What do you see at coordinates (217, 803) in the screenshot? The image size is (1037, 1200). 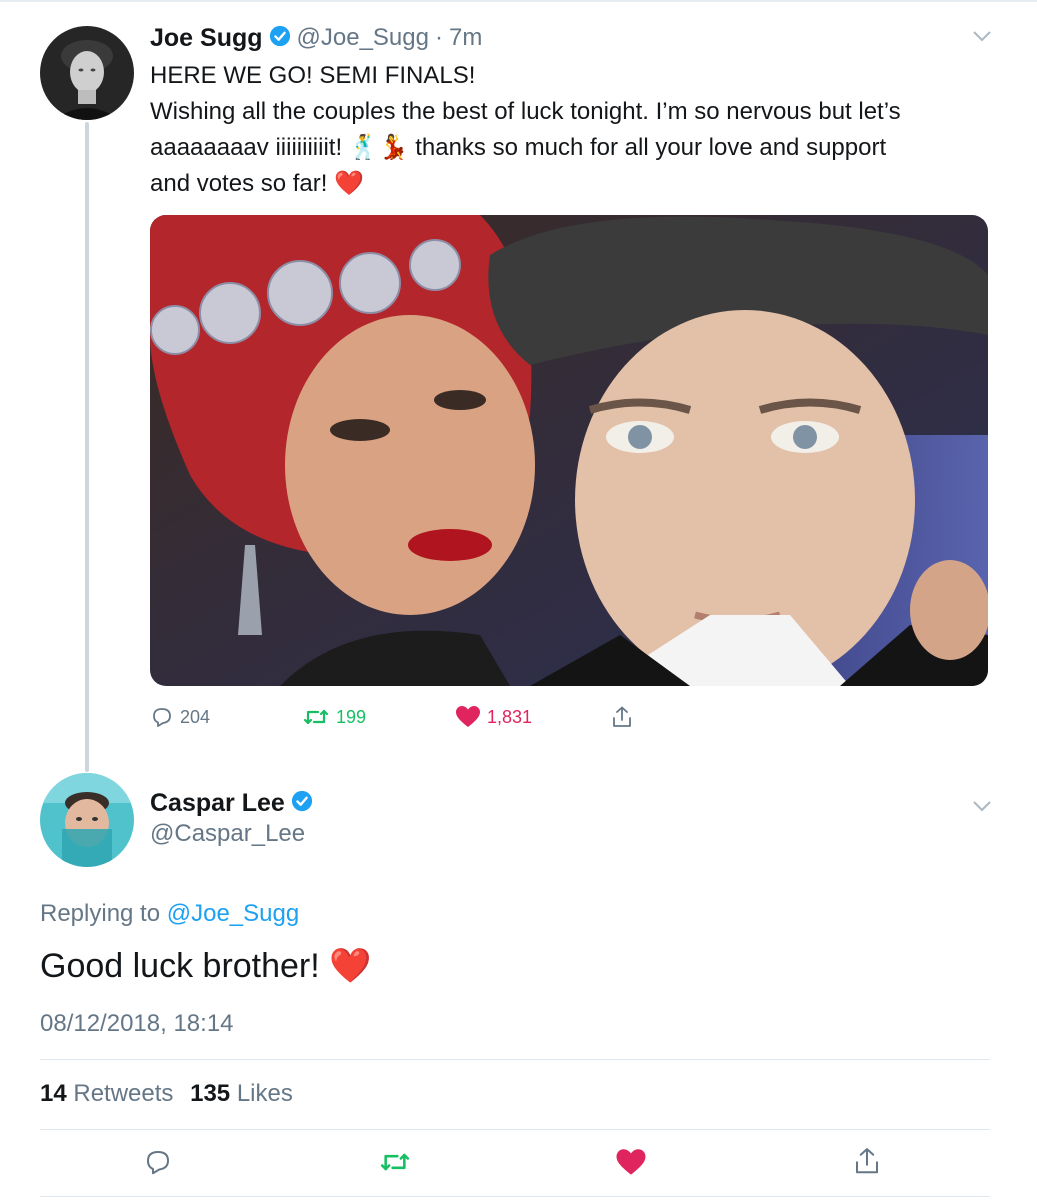 I see `reply-author-name: Caspar Lee` at bounding box center [217, 803].